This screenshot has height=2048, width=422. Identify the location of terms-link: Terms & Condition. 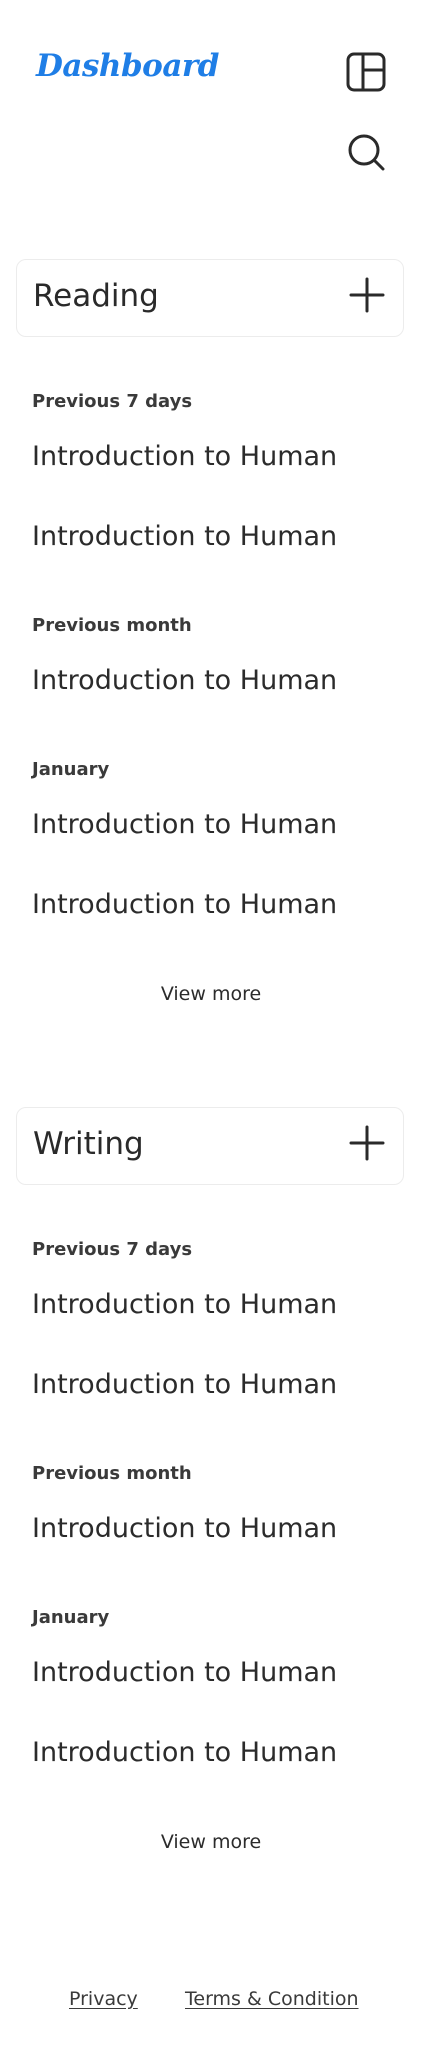
(272, 1999).